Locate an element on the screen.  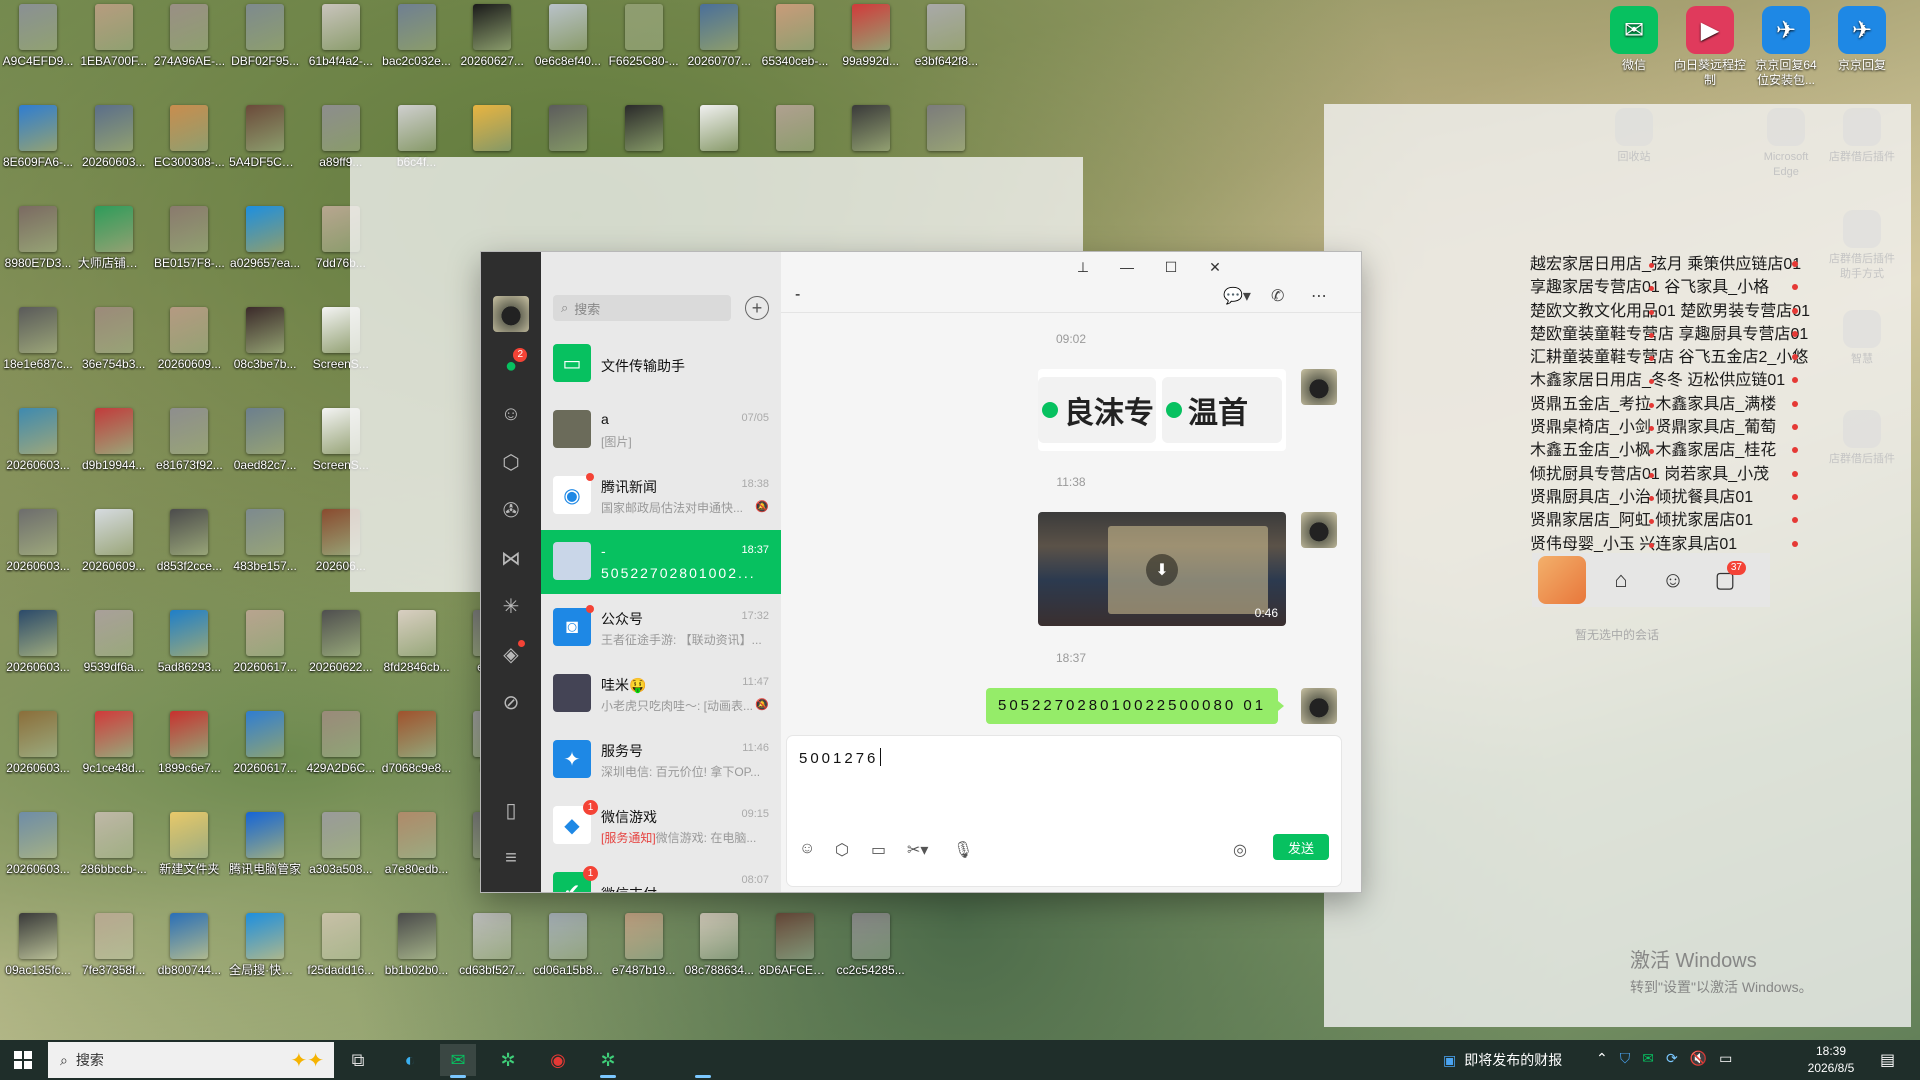
menu-icon: ≡ is located at coordinates (511, 858).